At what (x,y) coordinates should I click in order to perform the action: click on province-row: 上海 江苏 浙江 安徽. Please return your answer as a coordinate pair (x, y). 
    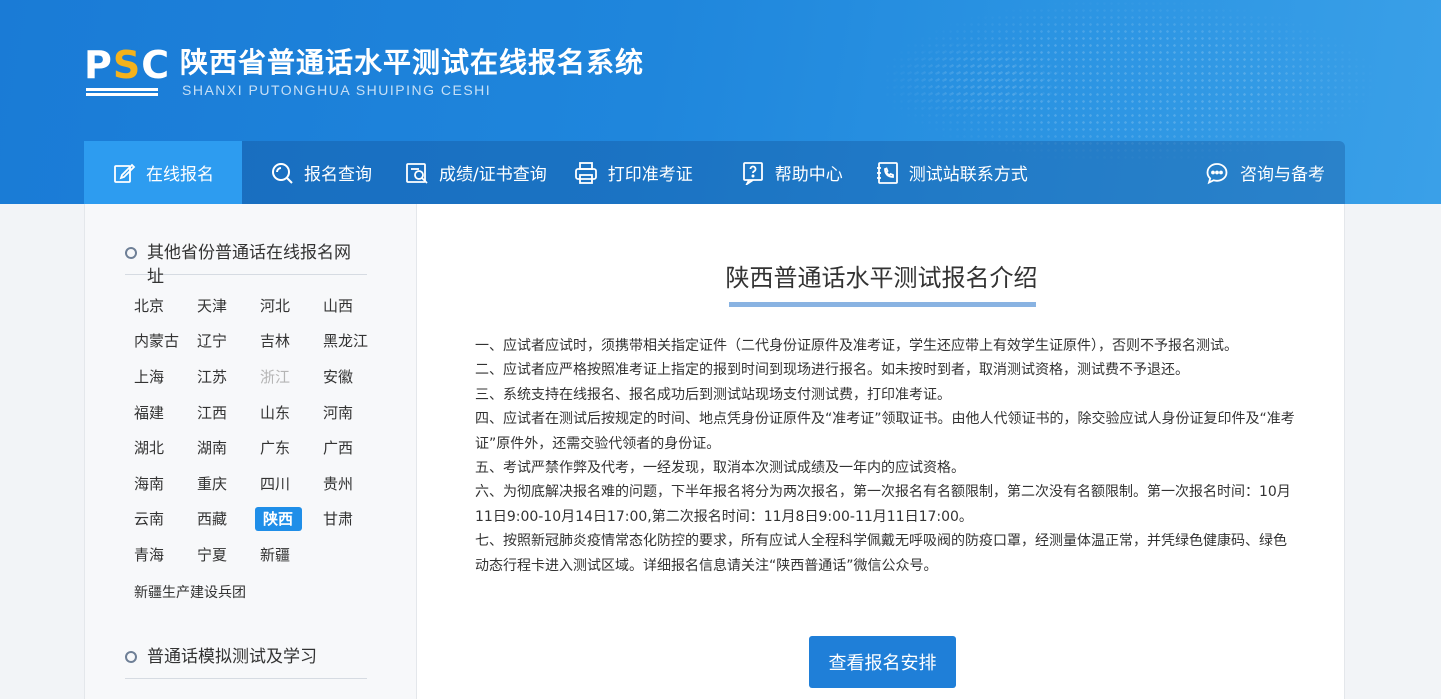
    Looking at the image, I should click on (259, 377).